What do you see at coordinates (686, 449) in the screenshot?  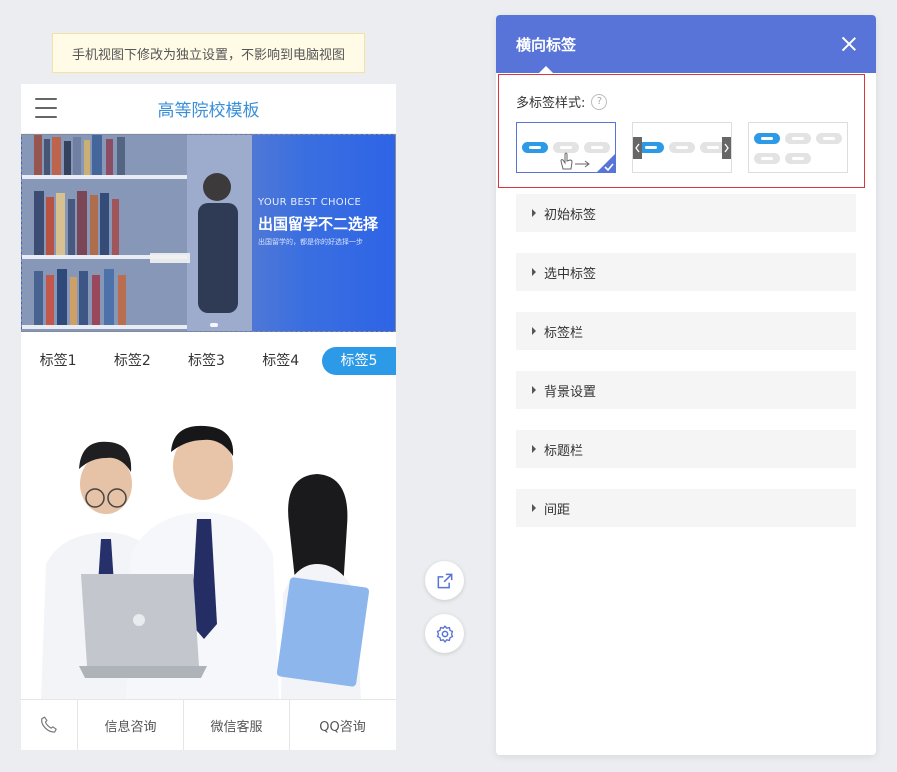 I see `section-title-bar: 标题栏` at bounding box center [686, 449].